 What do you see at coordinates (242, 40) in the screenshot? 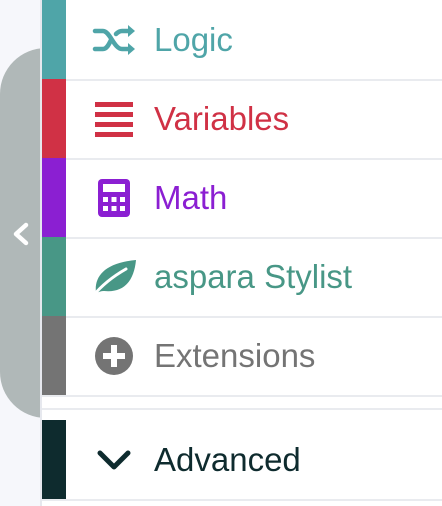
I see `category-logic: Logic` at bounding box center [242, 40].